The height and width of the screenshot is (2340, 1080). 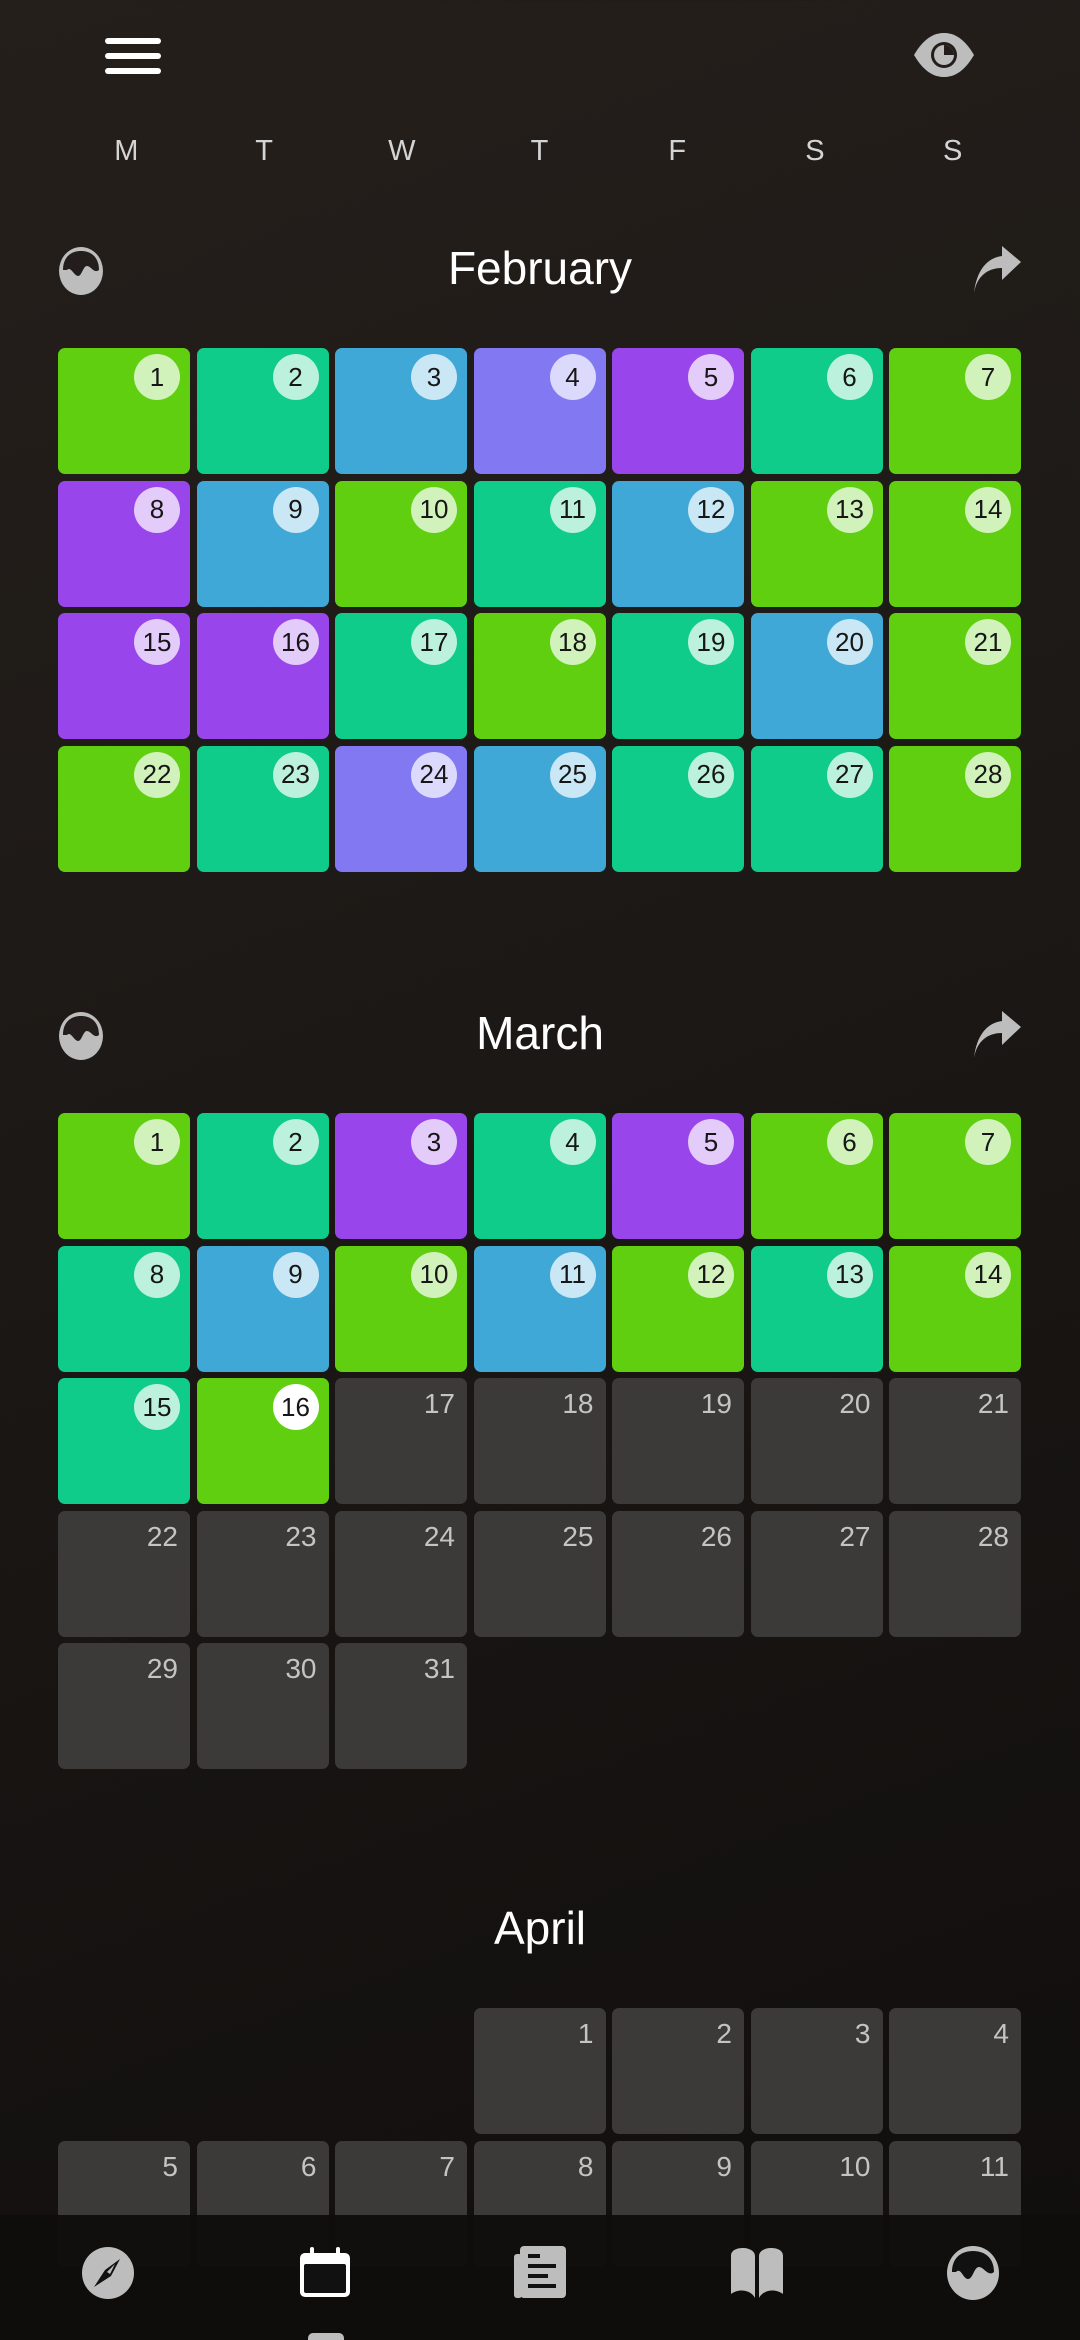 I want to click on month-title: March, so click(x=540, y=1033).